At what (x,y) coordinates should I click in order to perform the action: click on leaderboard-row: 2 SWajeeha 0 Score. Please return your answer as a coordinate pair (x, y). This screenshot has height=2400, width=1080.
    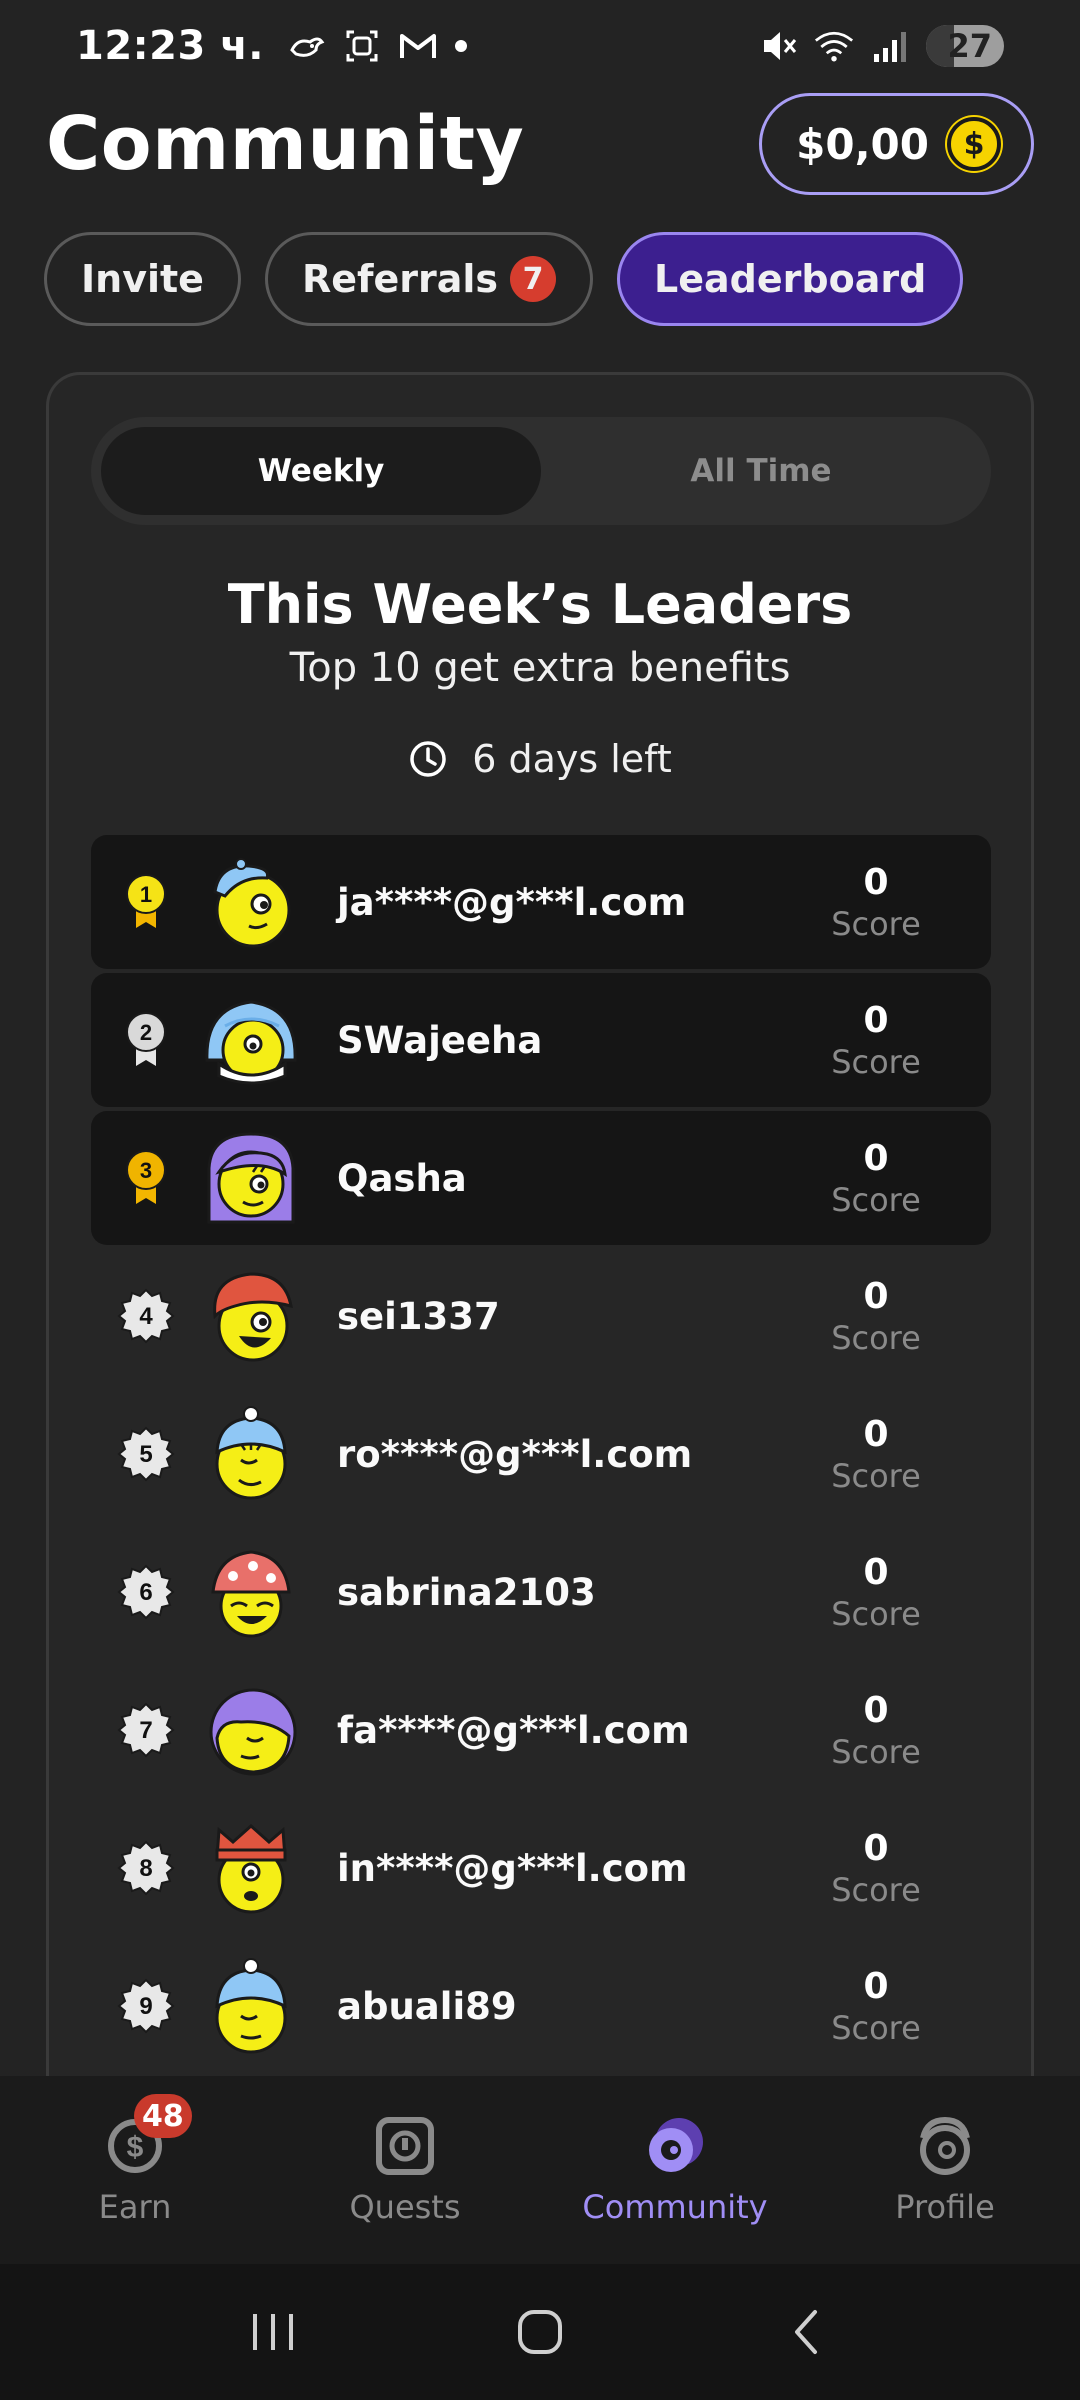
    Looking at the image, I should click on (541, 1040).